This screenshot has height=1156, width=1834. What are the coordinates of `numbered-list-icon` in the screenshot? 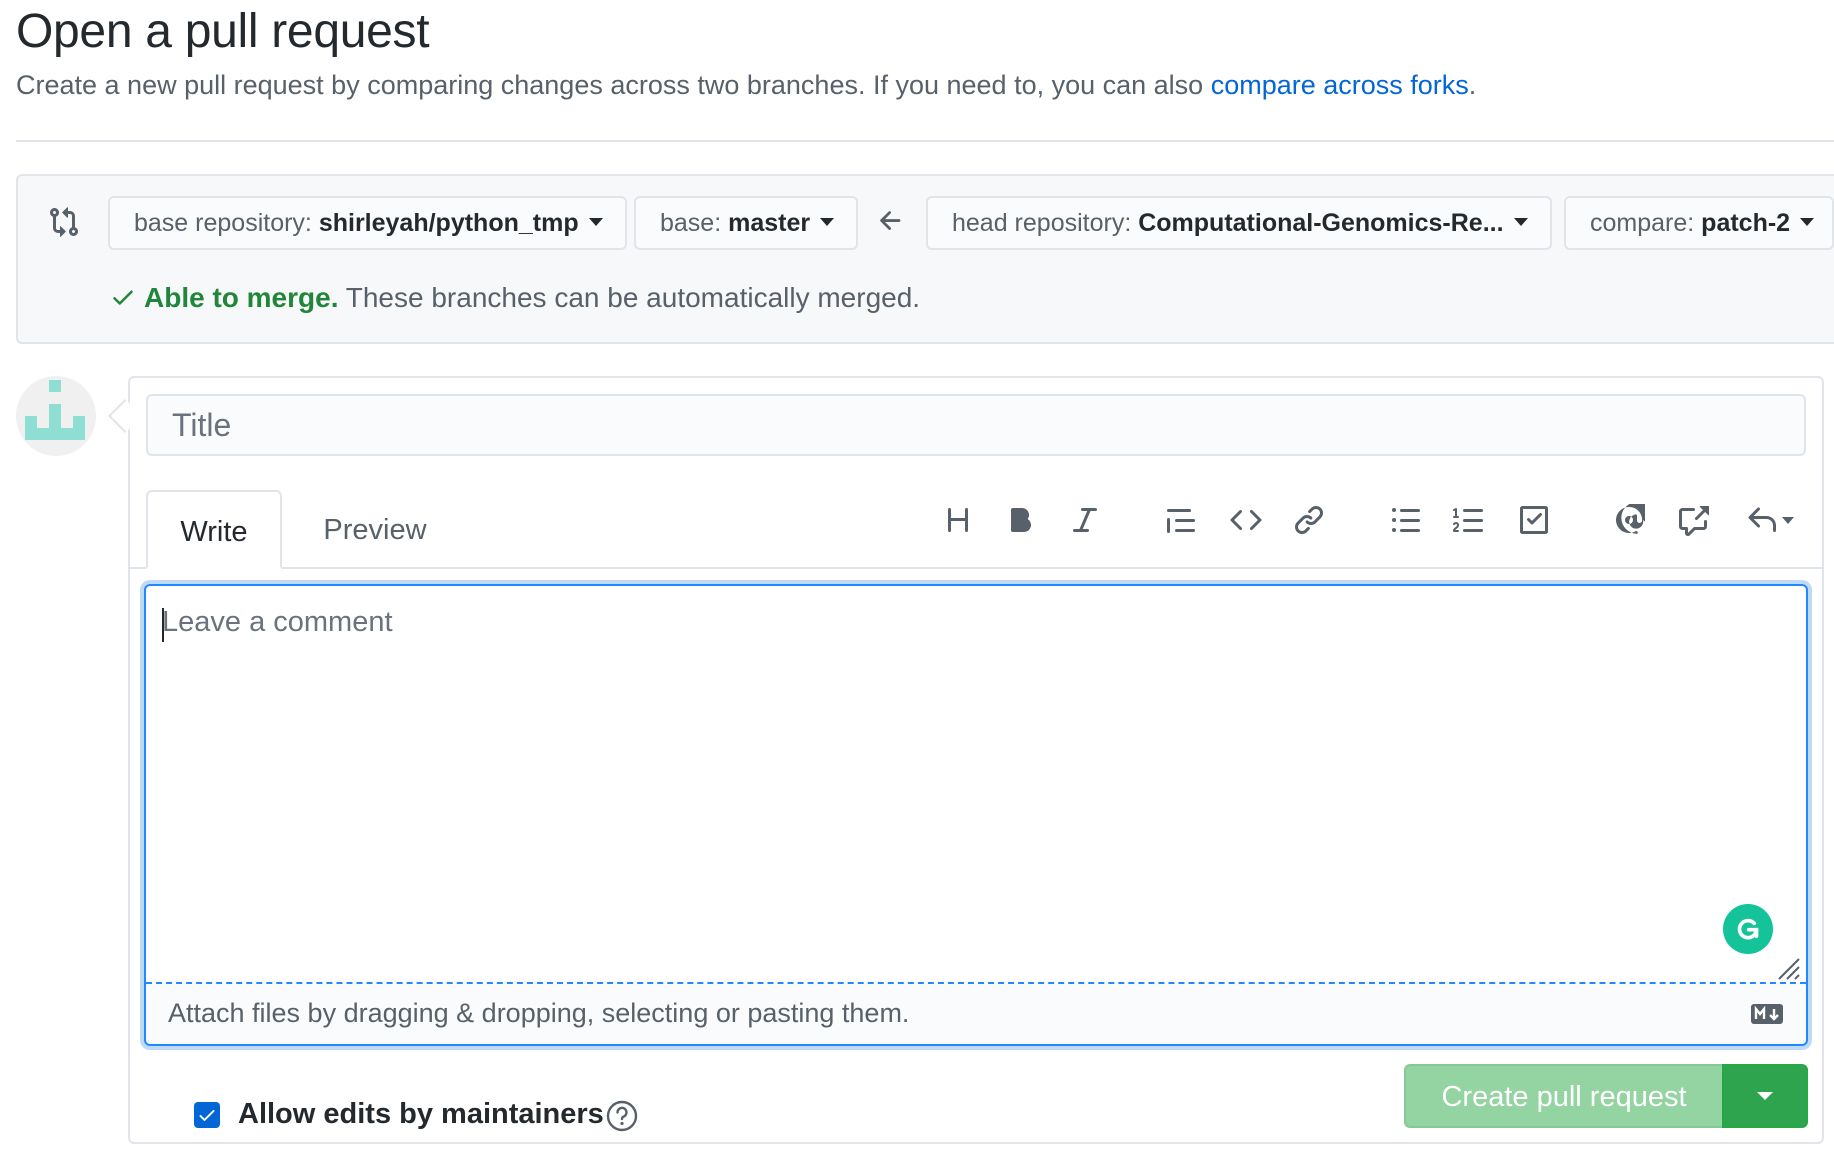 It's located at (1469, 520).